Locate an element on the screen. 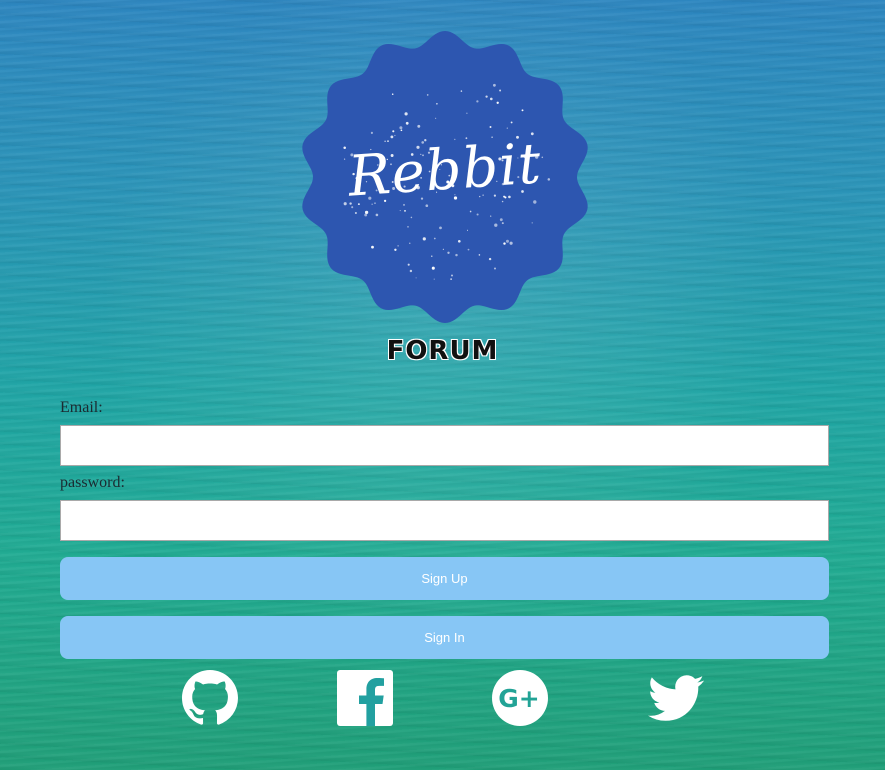  facebook-icon is located at coordinates (365, 698).